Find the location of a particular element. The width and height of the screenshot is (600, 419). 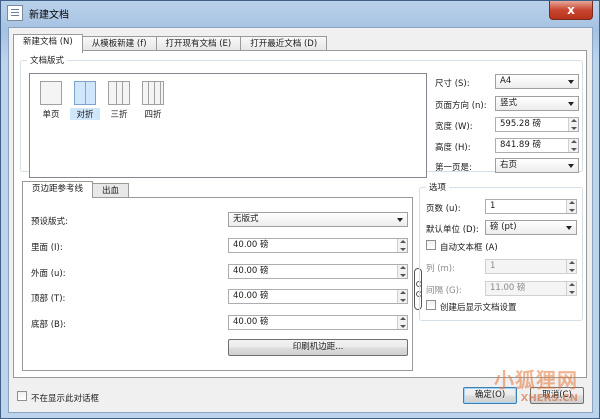

close-button: x is located at coordinates (571, 10).